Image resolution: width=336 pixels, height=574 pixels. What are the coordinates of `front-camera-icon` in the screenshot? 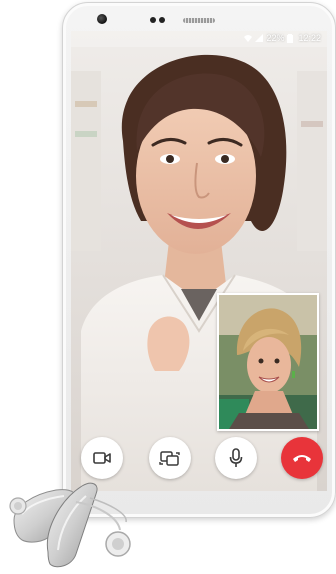 It's located at (102, 19).